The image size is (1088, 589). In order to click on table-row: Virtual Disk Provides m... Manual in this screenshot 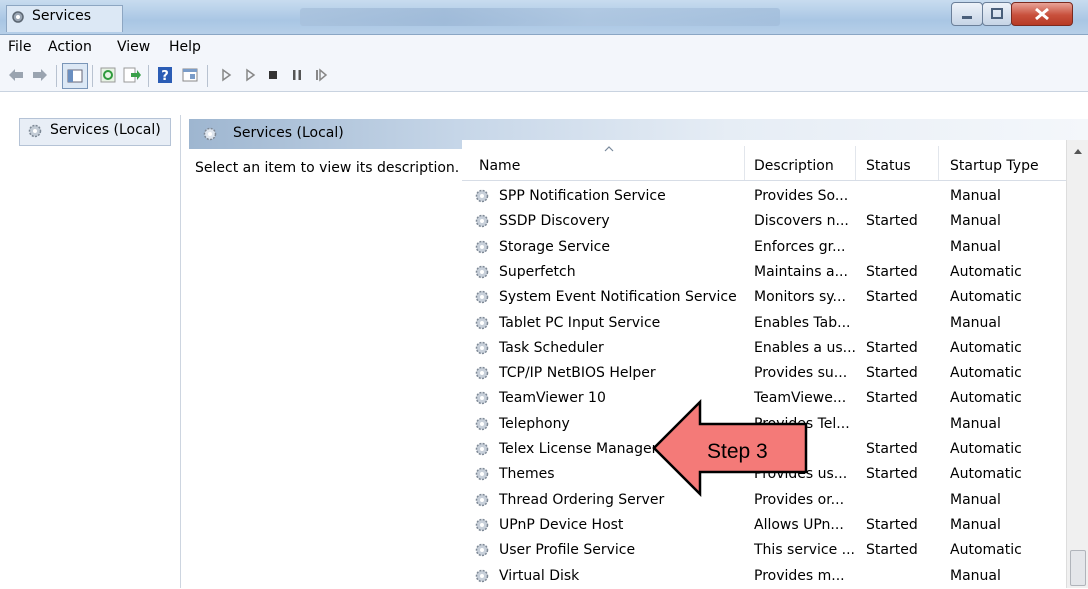, I will do `click(764, 576)`.